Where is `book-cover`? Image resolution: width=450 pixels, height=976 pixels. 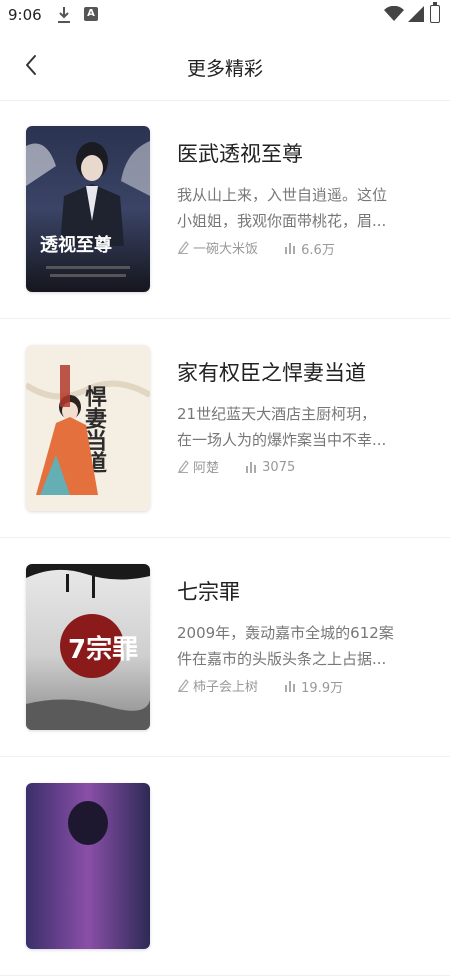
book-cover is located at coordinates (88, 866).